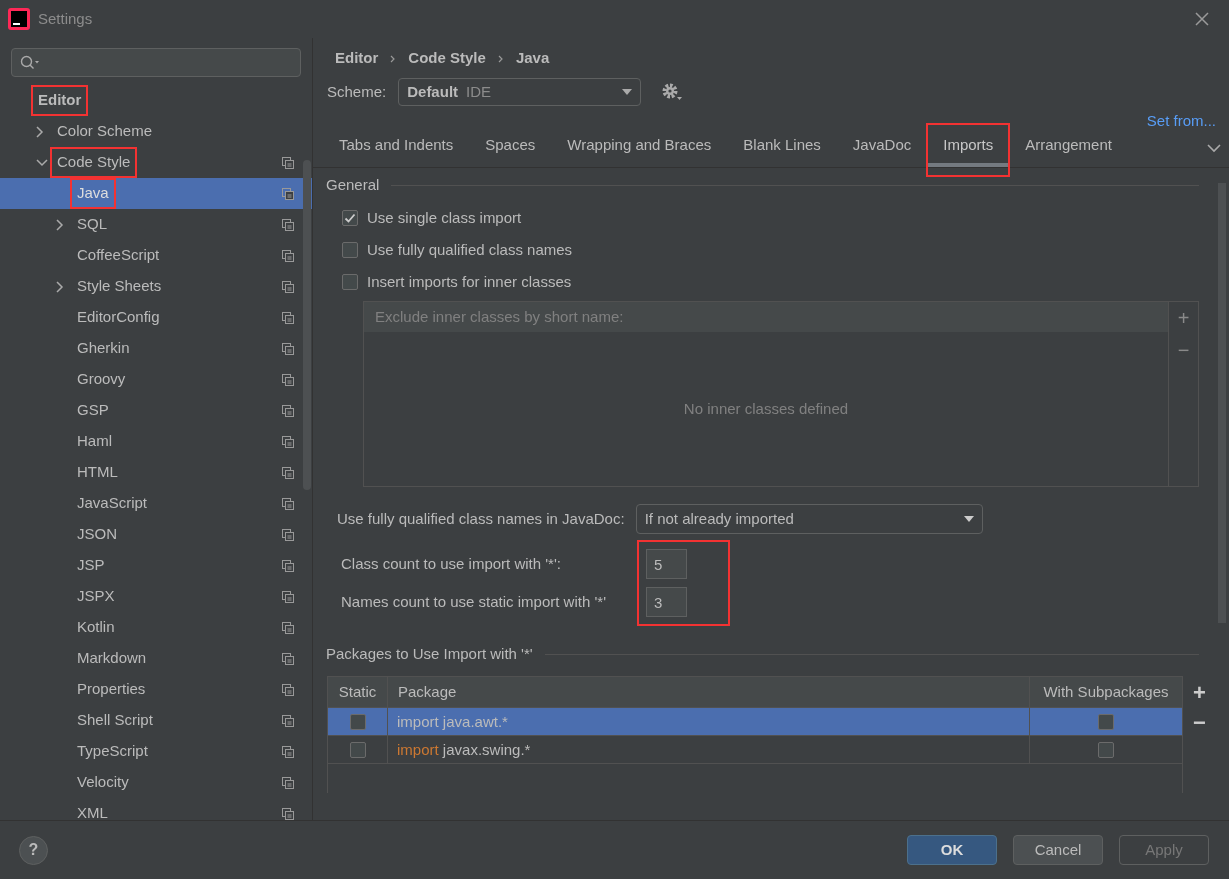 The image size is (1229, 879). I want to click on checkbox-label: Insert imports for inner classes, so click(469, 282).